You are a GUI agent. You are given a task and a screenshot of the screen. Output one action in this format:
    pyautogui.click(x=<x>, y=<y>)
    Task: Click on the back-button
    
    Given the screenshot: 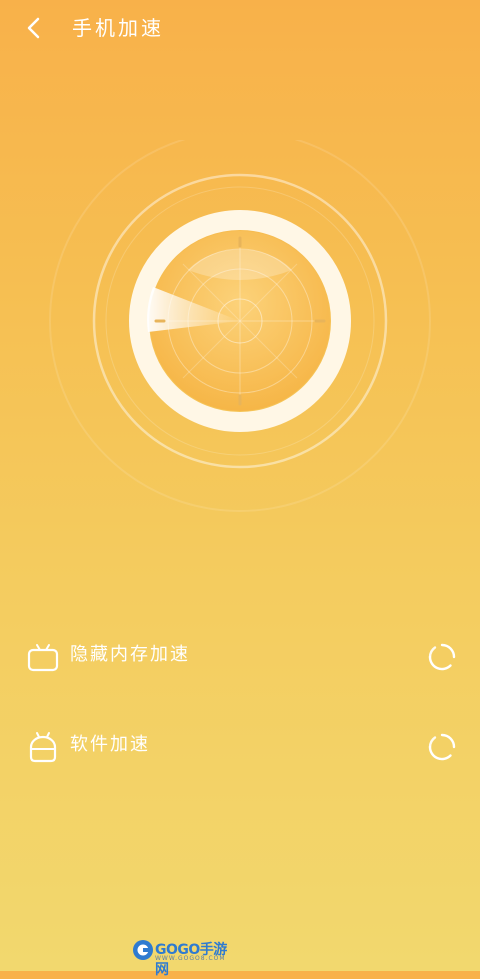 What is the action you would take?
    pyautogui.click(x=34, y=28)
    